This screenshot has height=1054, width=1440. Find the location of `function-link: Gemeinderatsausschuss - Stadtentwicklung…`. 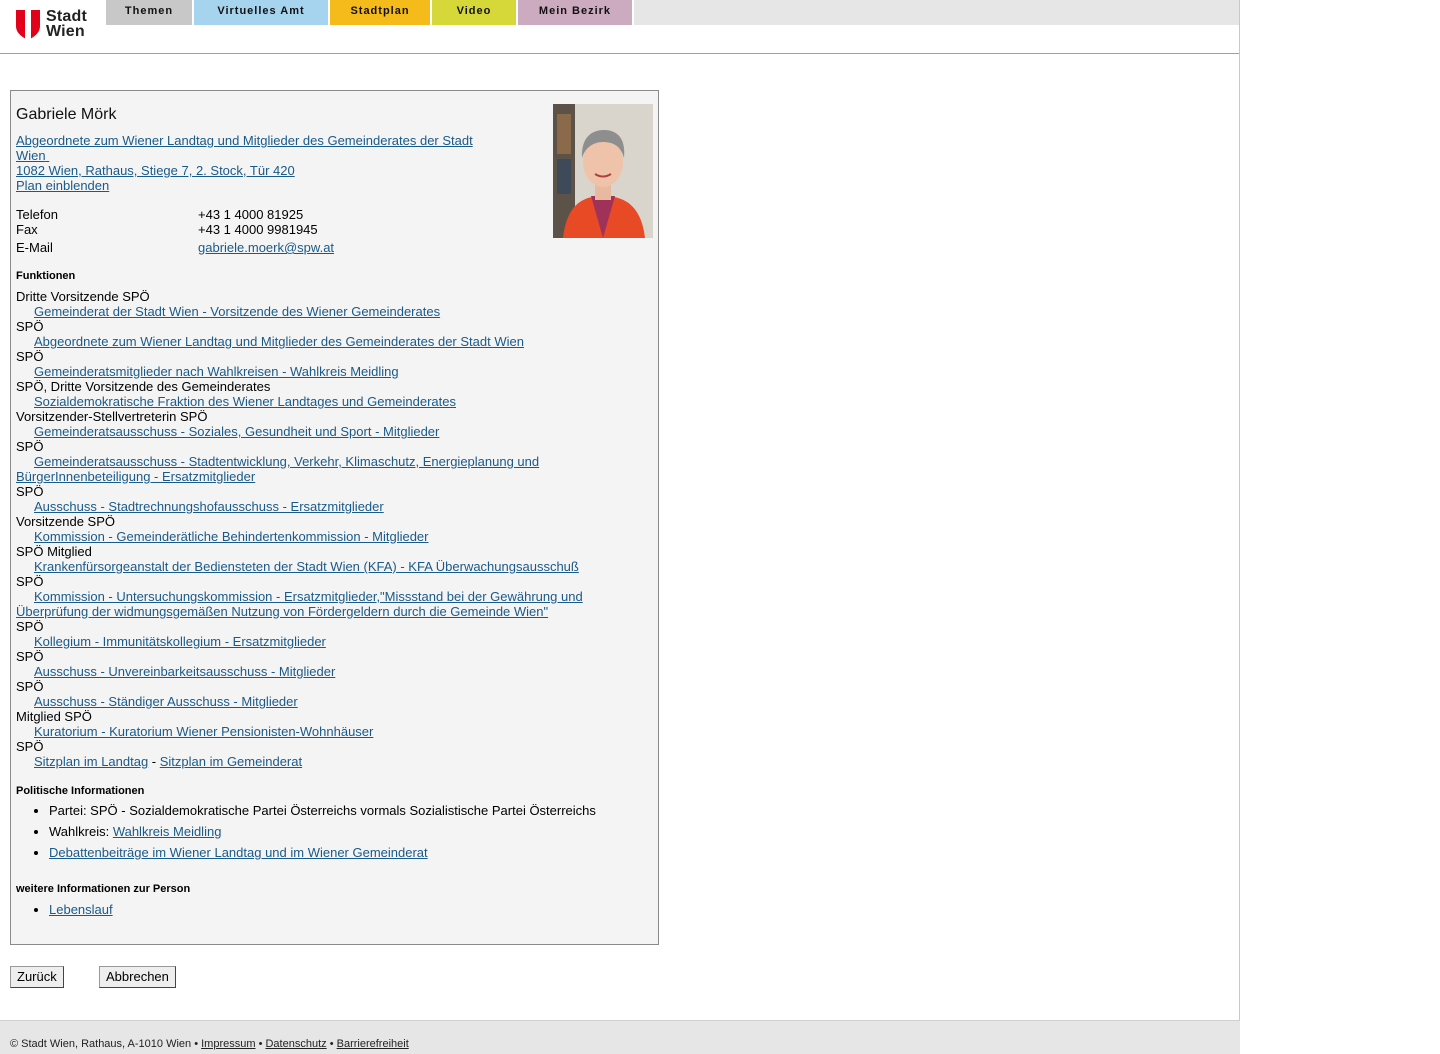

function-link: Gemeinderatsausschuss - Stadtentwicklung… is located at coordinates (277, 469).